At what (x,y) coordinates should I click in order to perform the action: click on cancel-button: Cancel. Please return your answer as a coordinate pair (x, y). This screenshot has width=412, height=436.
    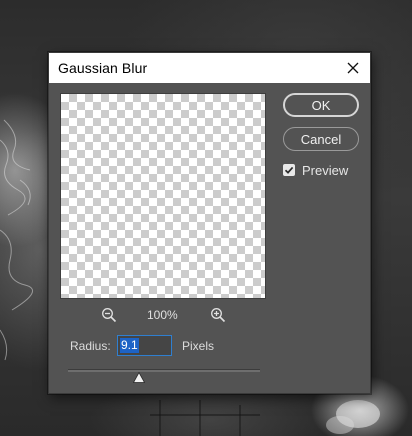
    Looking at the image, I should click on (321, 139).